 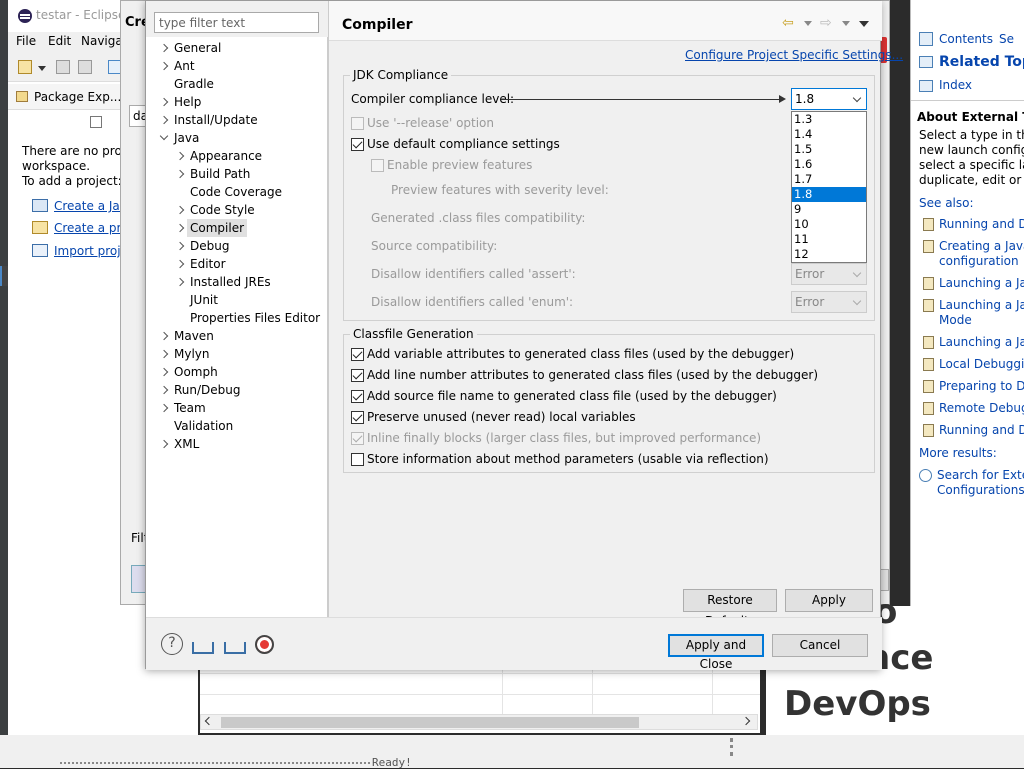 I want to click on disallow-enum-select: Error, so click(x=829, y=302).